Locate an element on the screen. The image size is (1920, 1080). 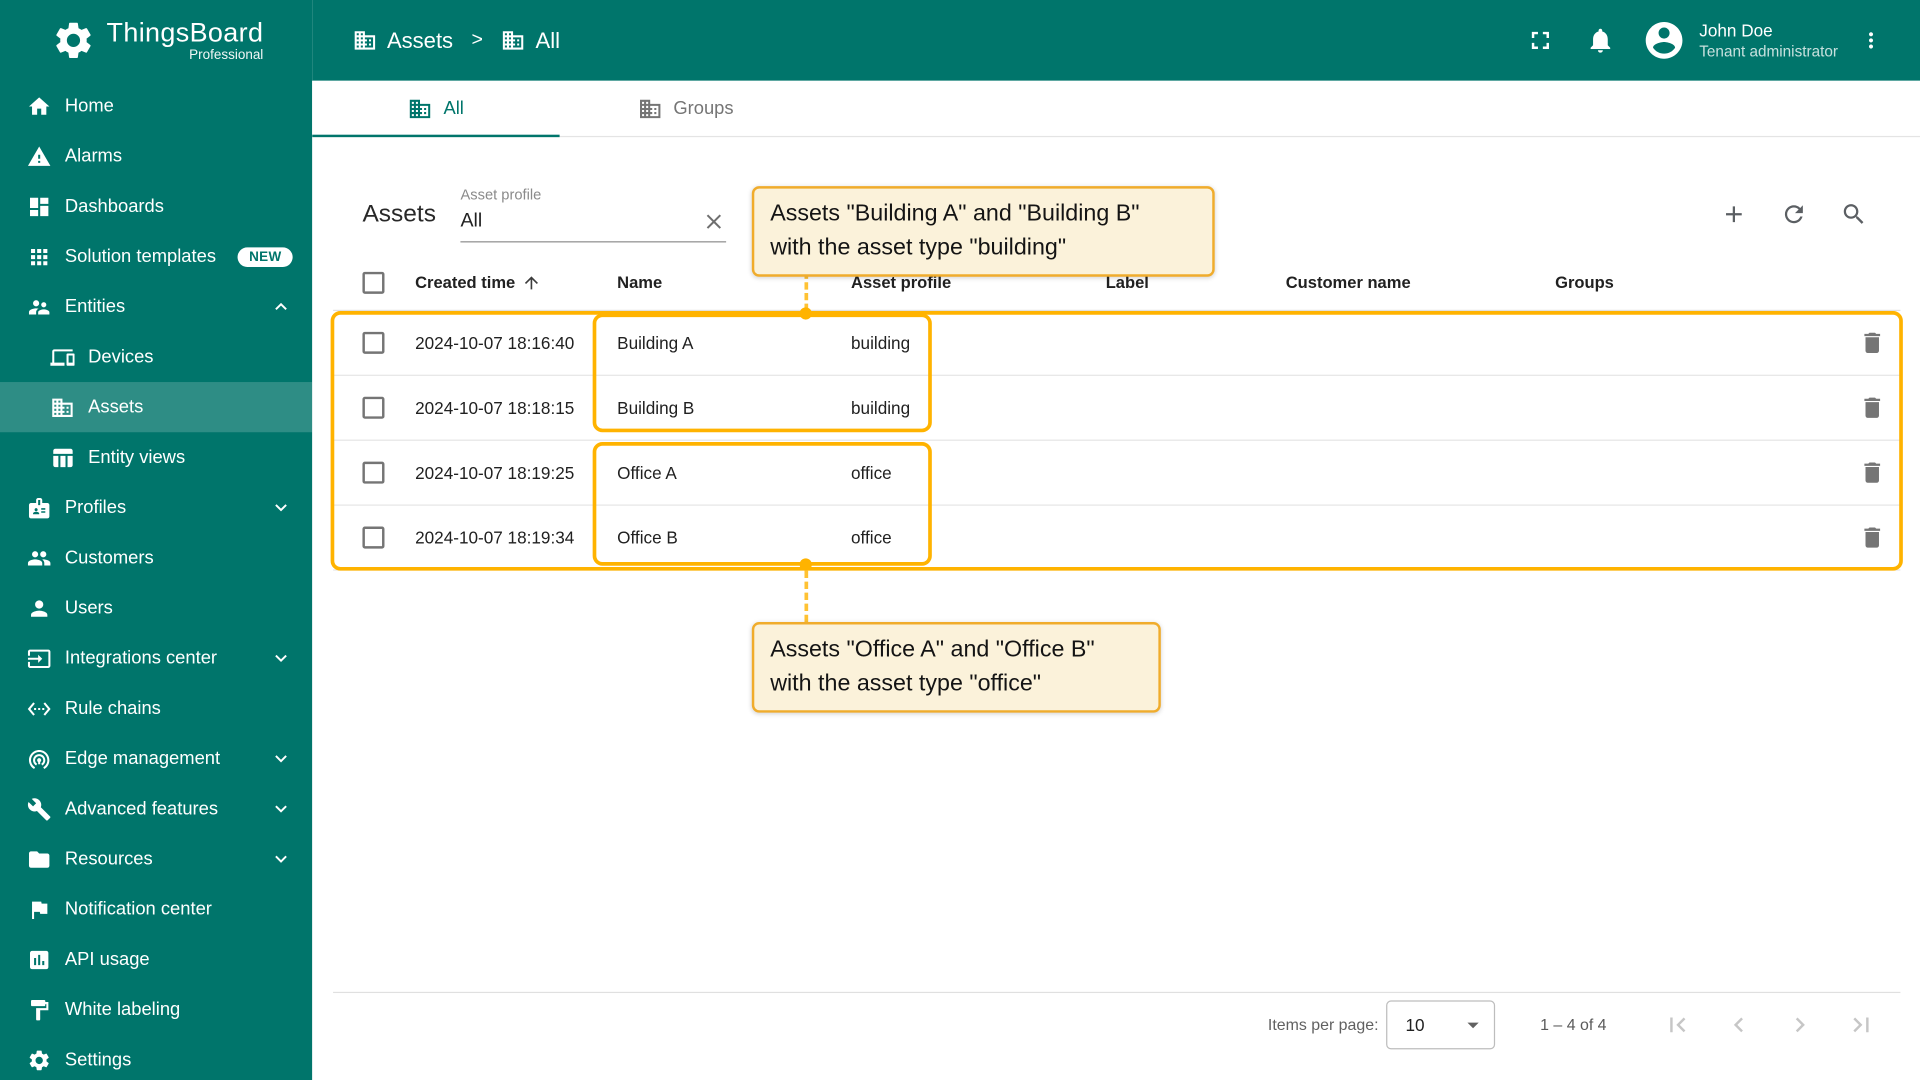
table-row: 2024-10-07 18:16:40 Building A building is located at coordinates (1117, 343).